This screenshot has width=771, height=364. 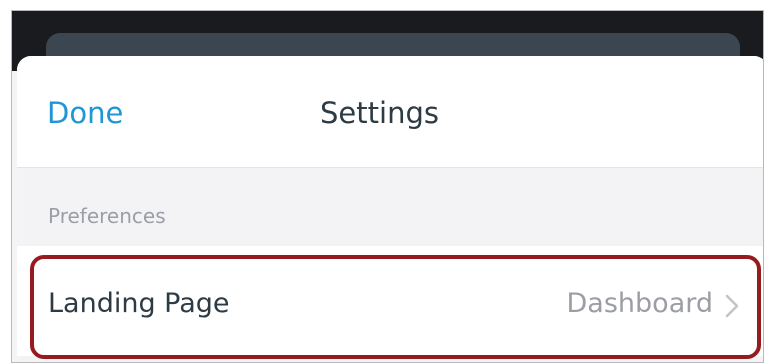 What do you see at coordinates (139, 303) in the screenshot?
I see `row-label: Landing Page` at bounding box center [139, 303].